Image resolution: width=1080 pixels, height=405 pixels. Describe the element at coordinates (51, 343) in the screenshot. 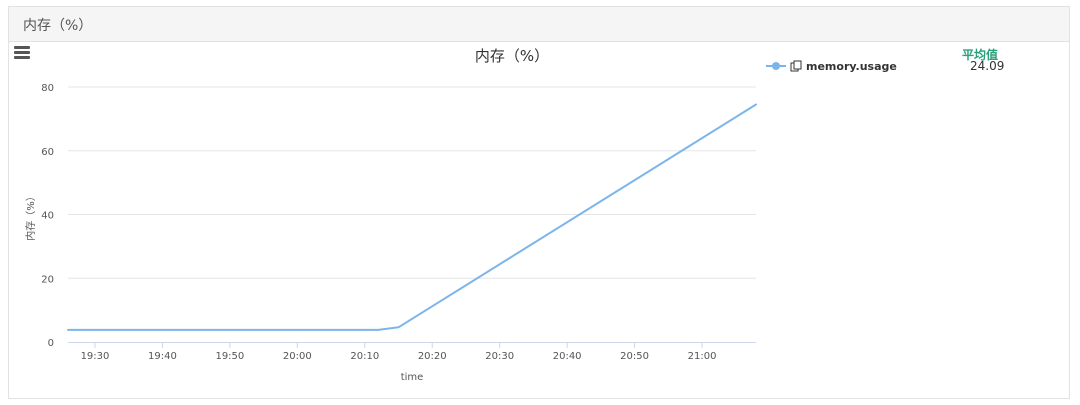

I see `y-tick-label: 0` at that location.